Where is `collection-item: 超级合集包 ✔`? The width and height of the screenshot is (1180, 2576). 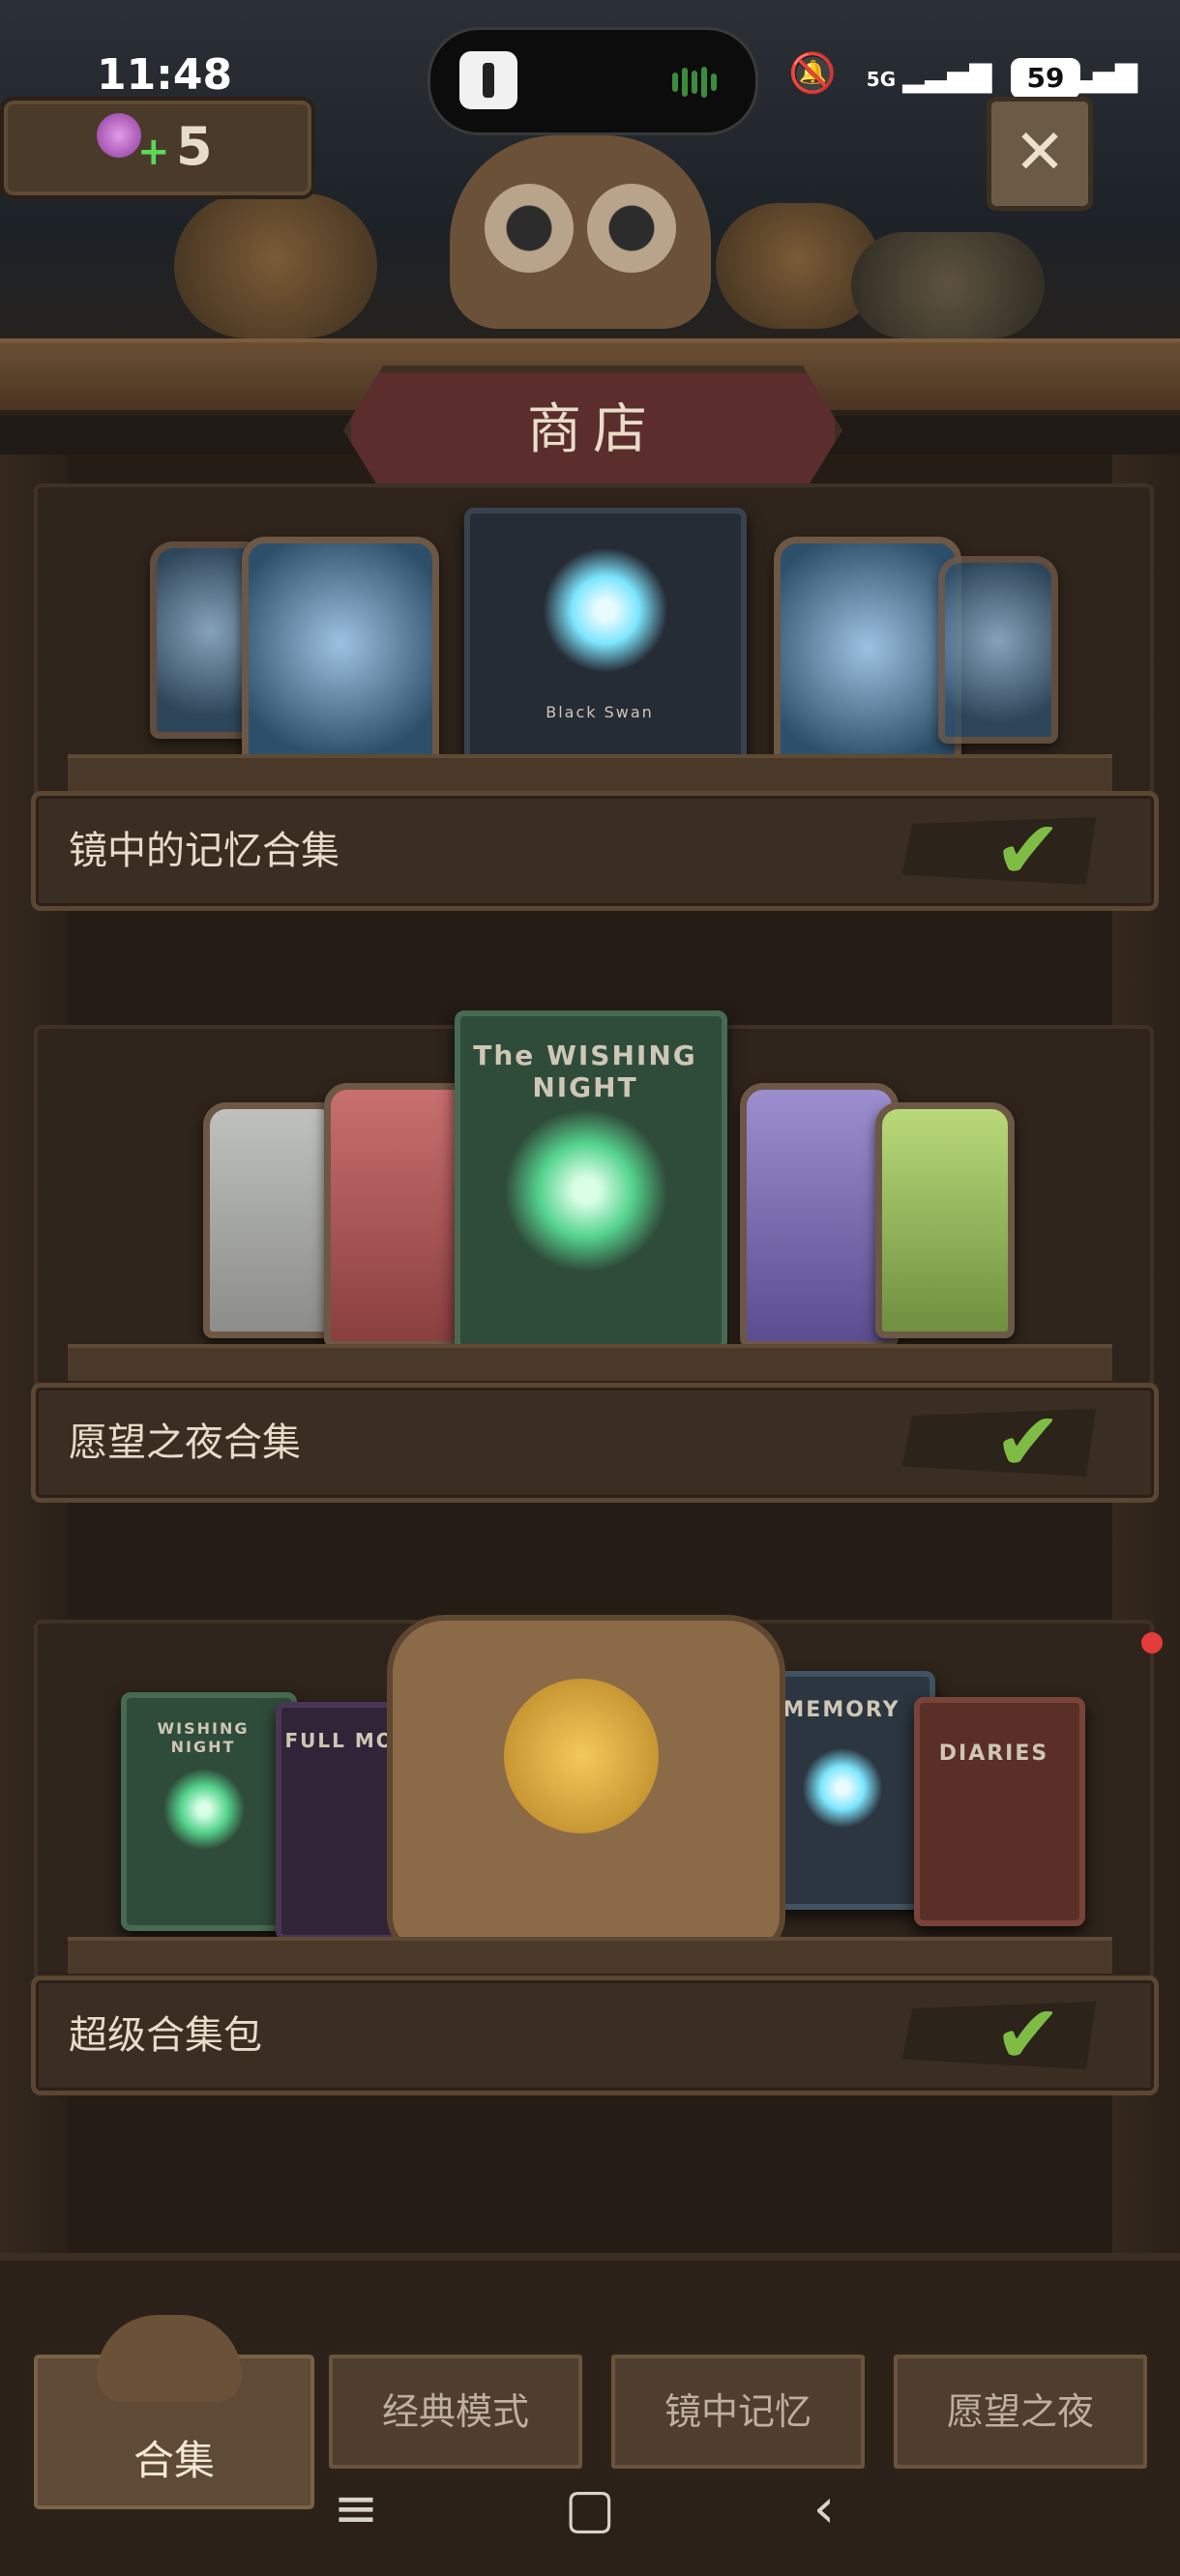
collection-item: 超级合集包 ✔ is located at coordinates (595, 2035).